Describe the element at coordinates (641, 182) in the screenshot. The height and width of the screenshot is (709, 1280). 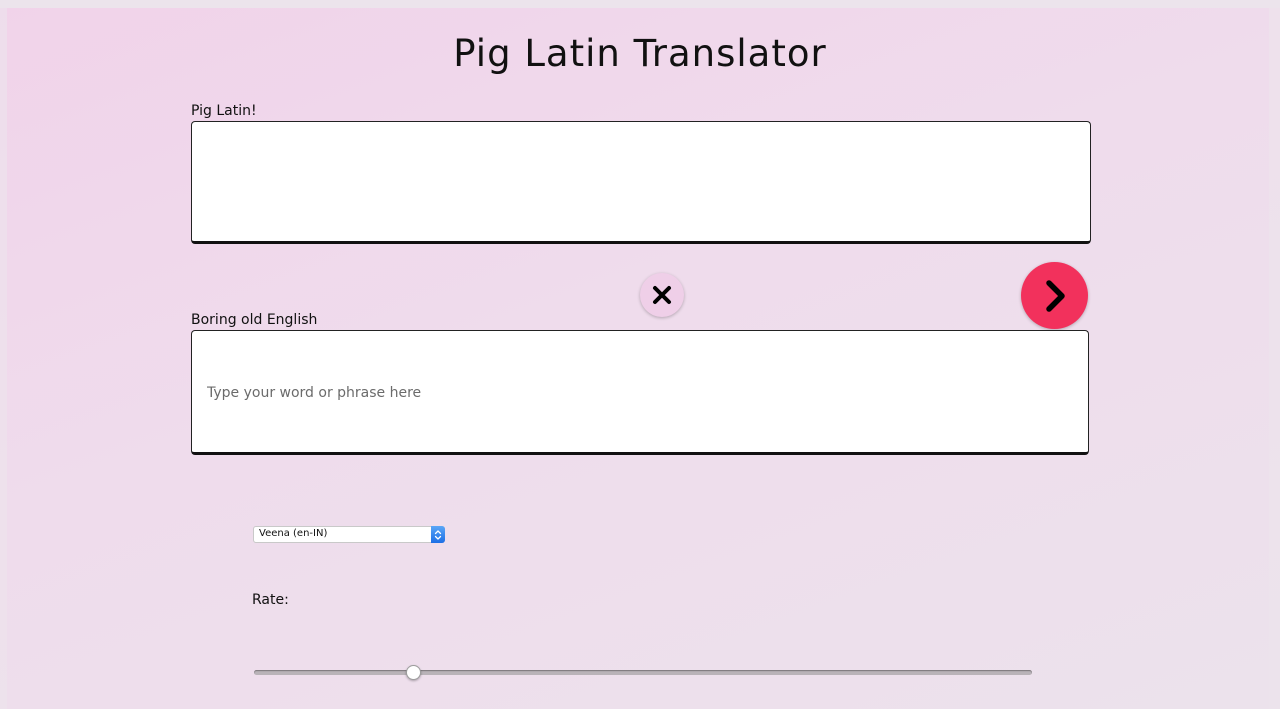
I see `pig-latin-output` at that location.